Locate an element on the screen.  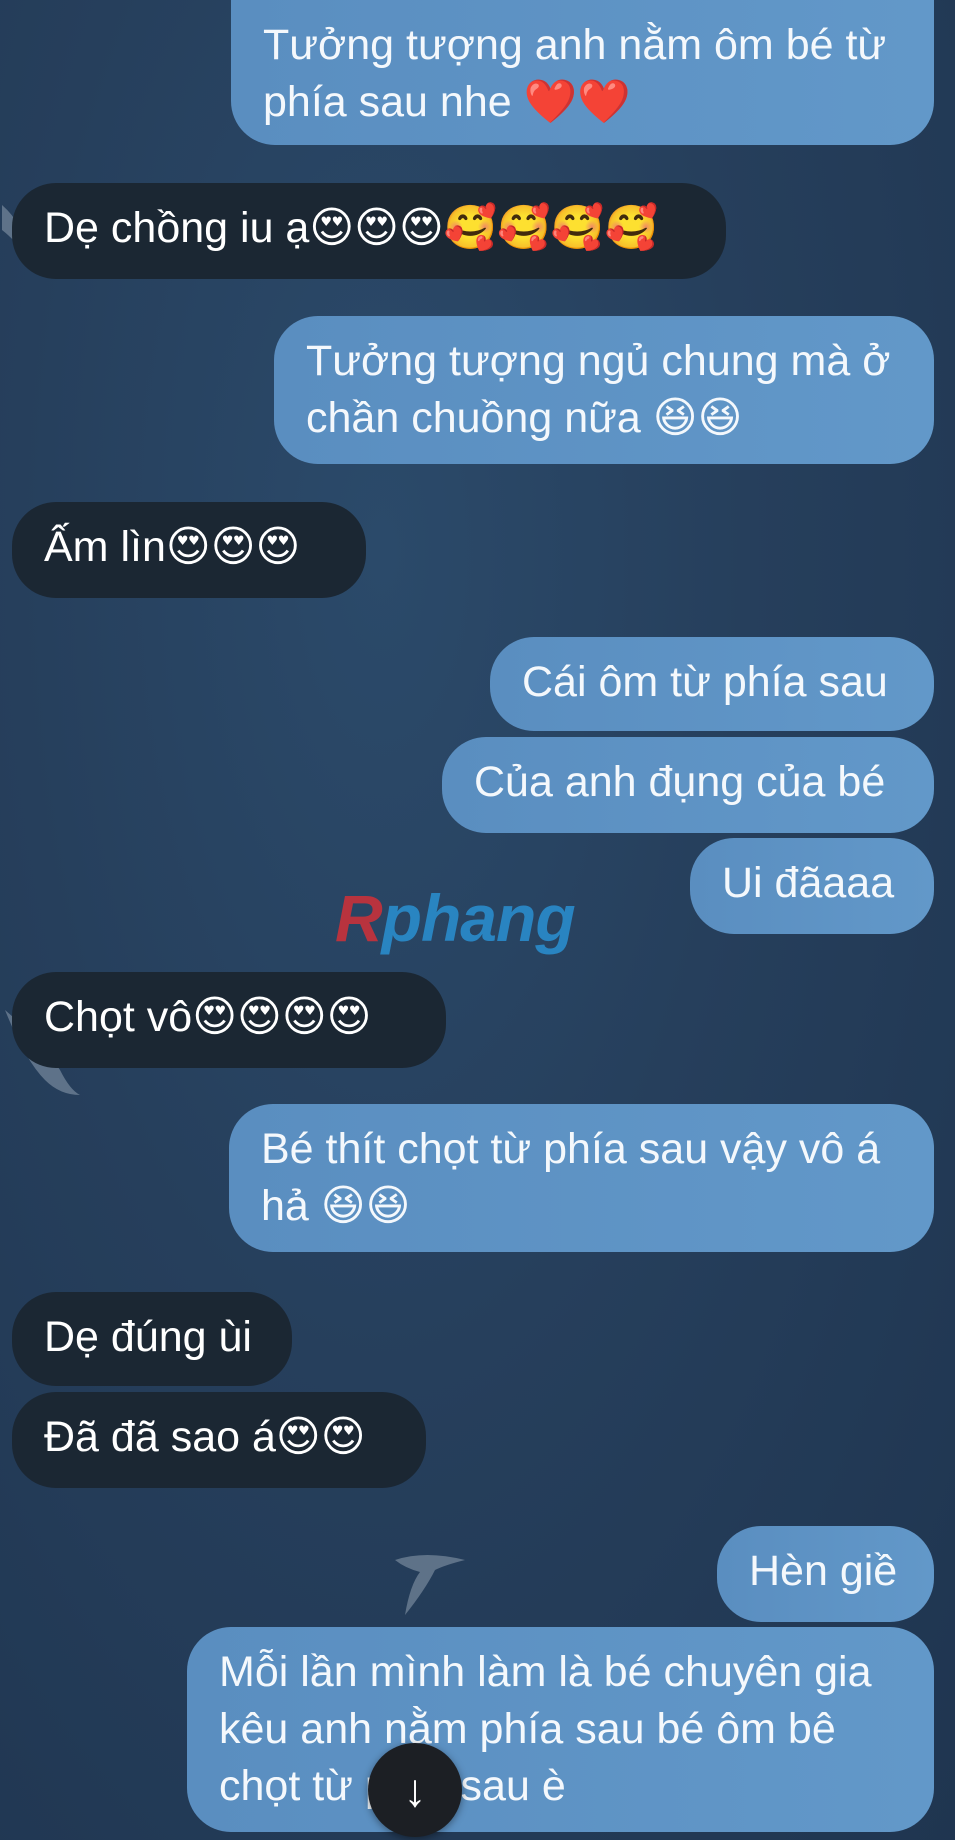
arrow-down-icon: ↓ is located at coordinates (415, 1790).